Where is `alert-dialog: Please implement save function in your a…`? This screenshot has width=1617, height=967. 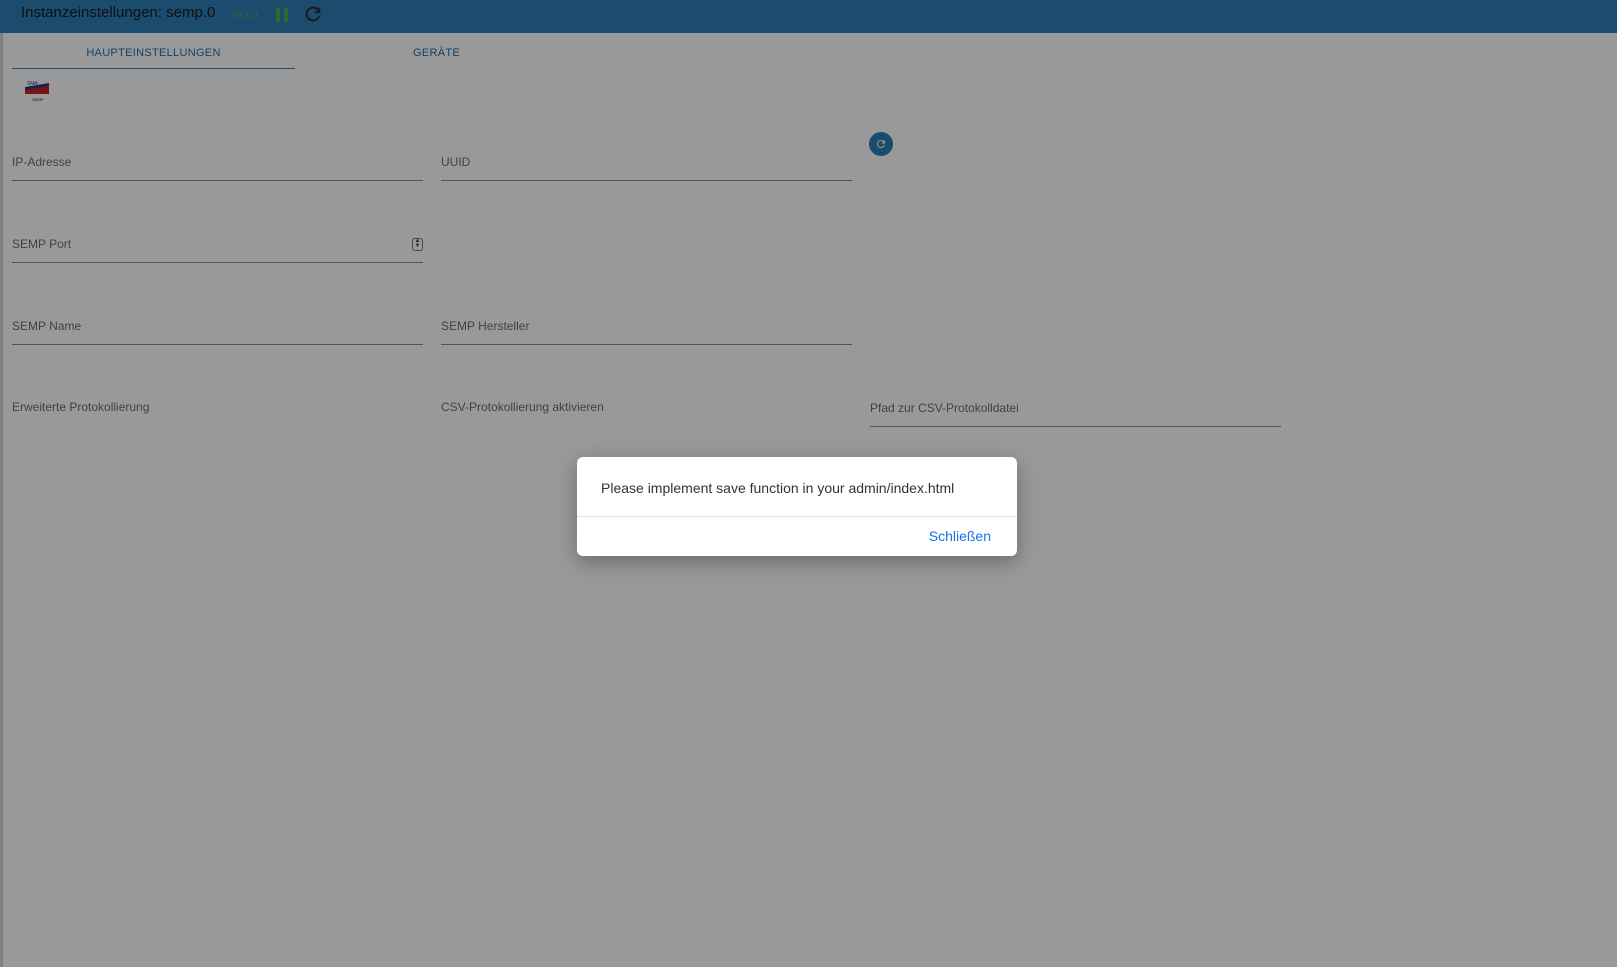
alert-dialog: Please implement save function in your a… is located at coordinates (797, 506).